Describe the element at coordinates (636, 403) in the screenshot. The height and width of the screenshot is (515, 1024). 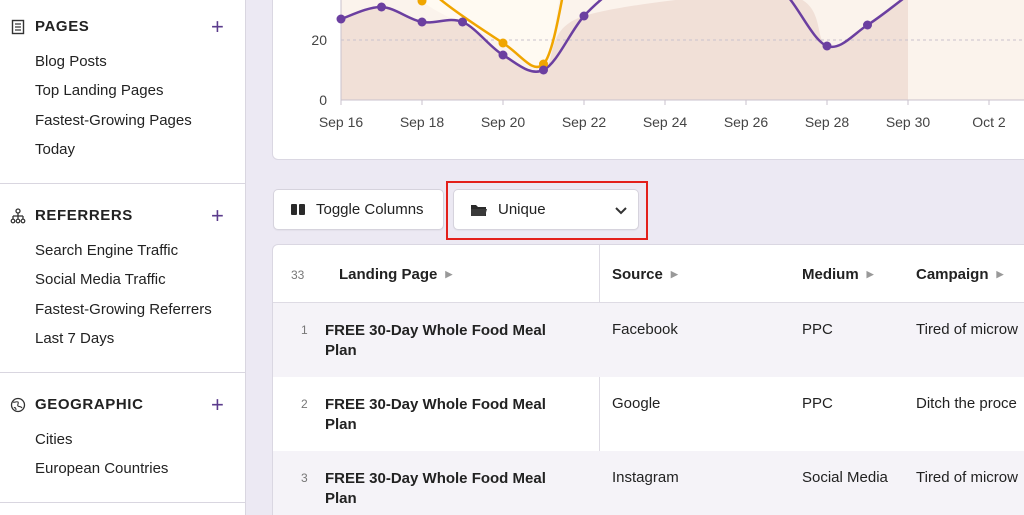
I see `source-cell: Google` at that location.